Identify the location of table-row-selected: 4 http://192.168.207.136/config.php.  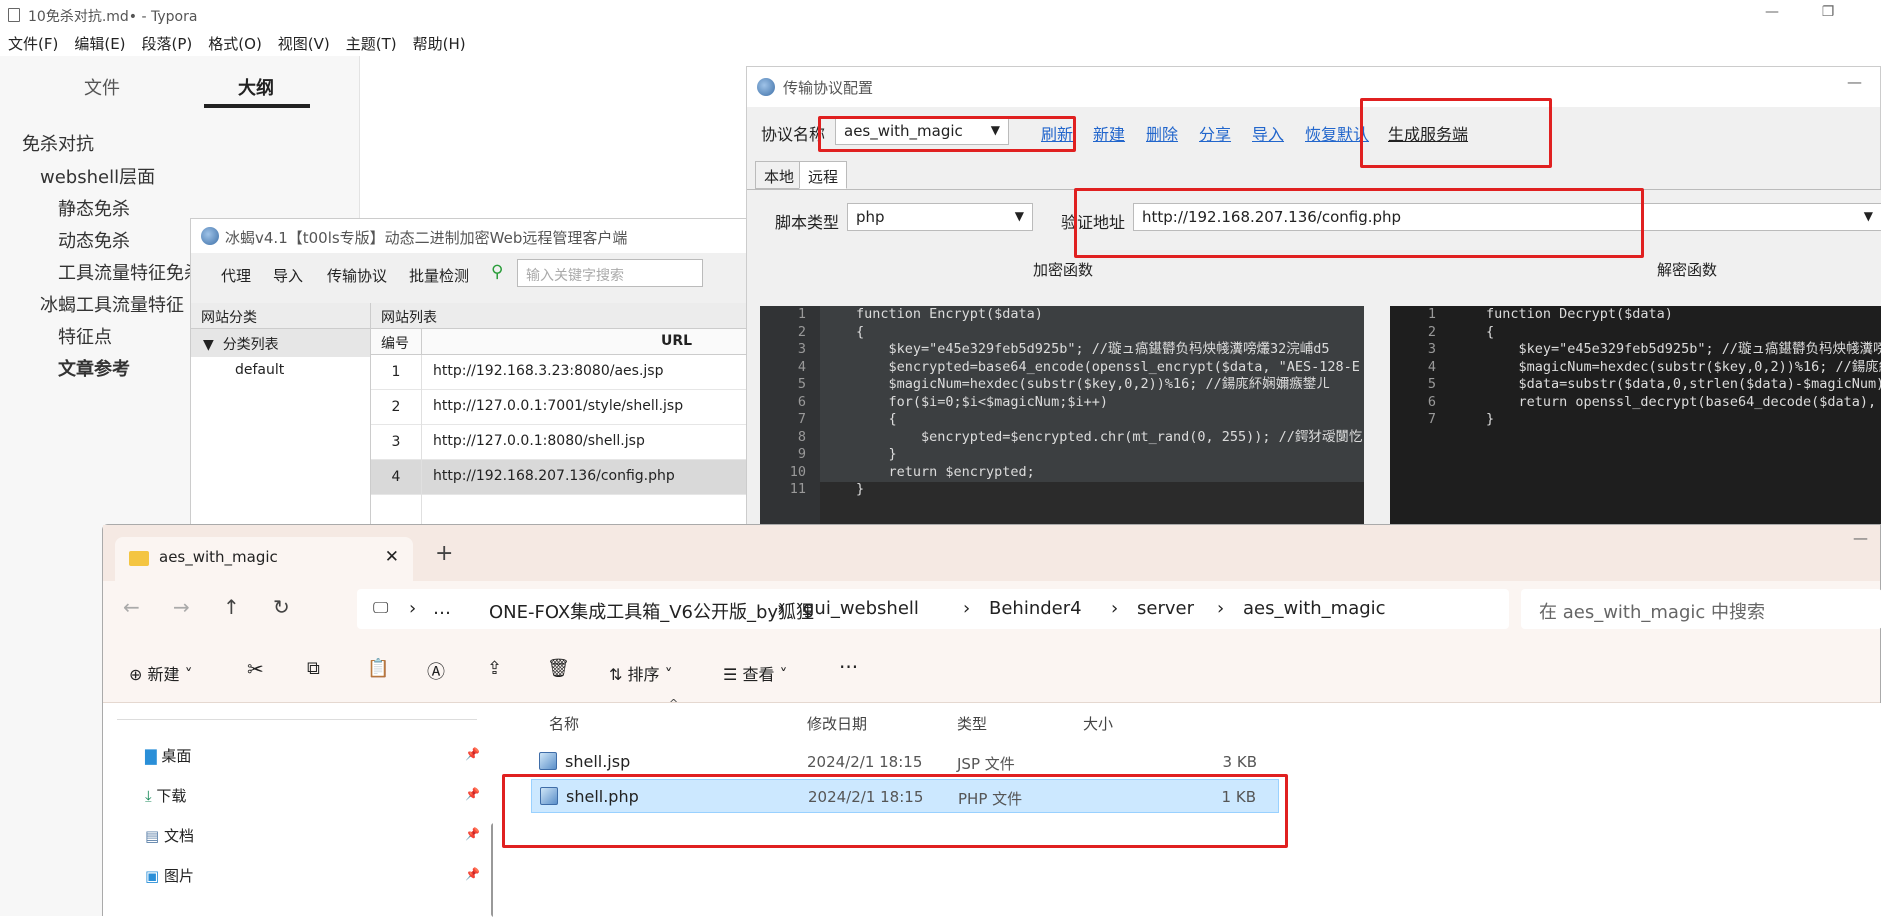
(561, 477).